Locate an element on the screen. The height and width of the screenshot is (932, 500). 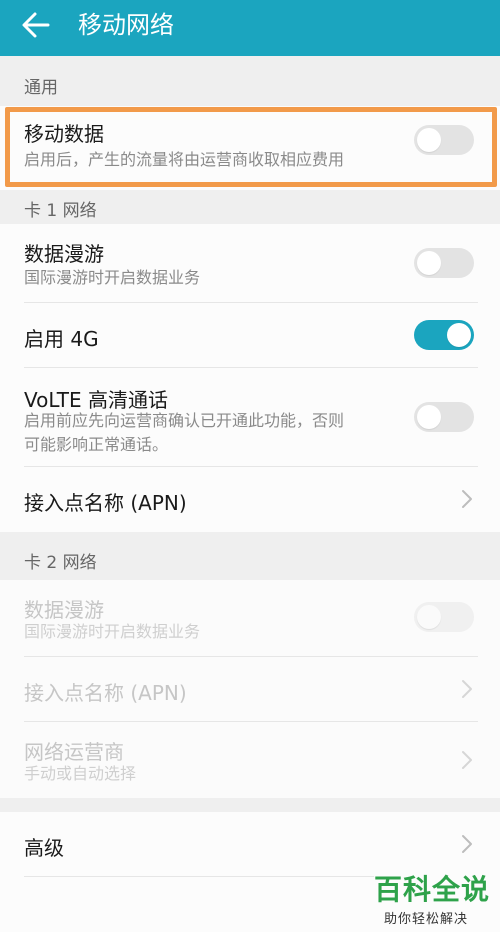
volte-subtitle-line1: 启用前应先向运营商确认已开通此功能，否则 is located at coordinates (184, 420).